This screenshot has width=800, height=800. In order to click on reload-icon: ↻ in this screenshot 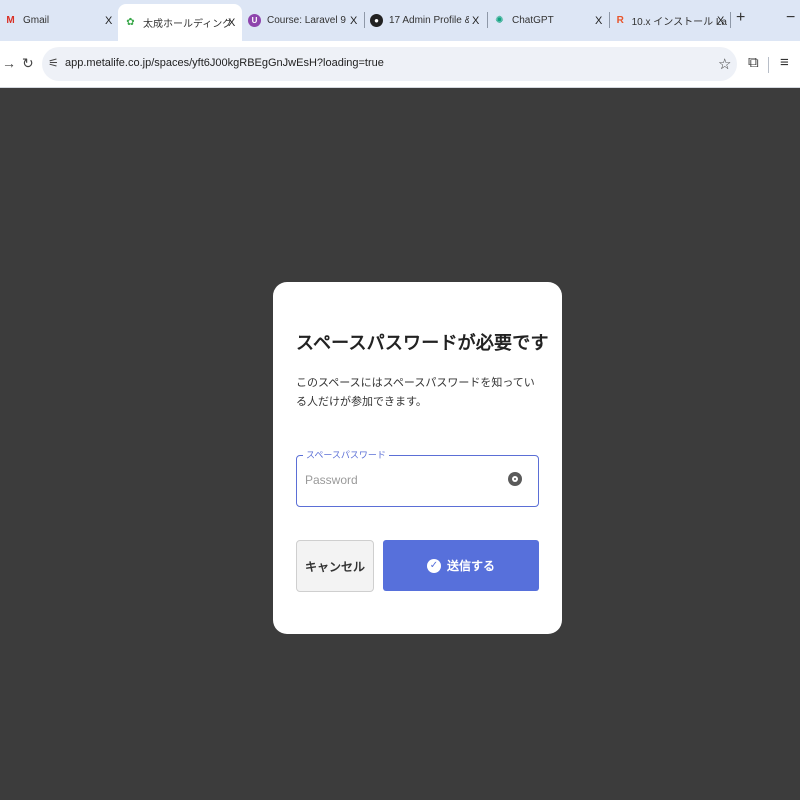, I will do `click(28, 63)`.